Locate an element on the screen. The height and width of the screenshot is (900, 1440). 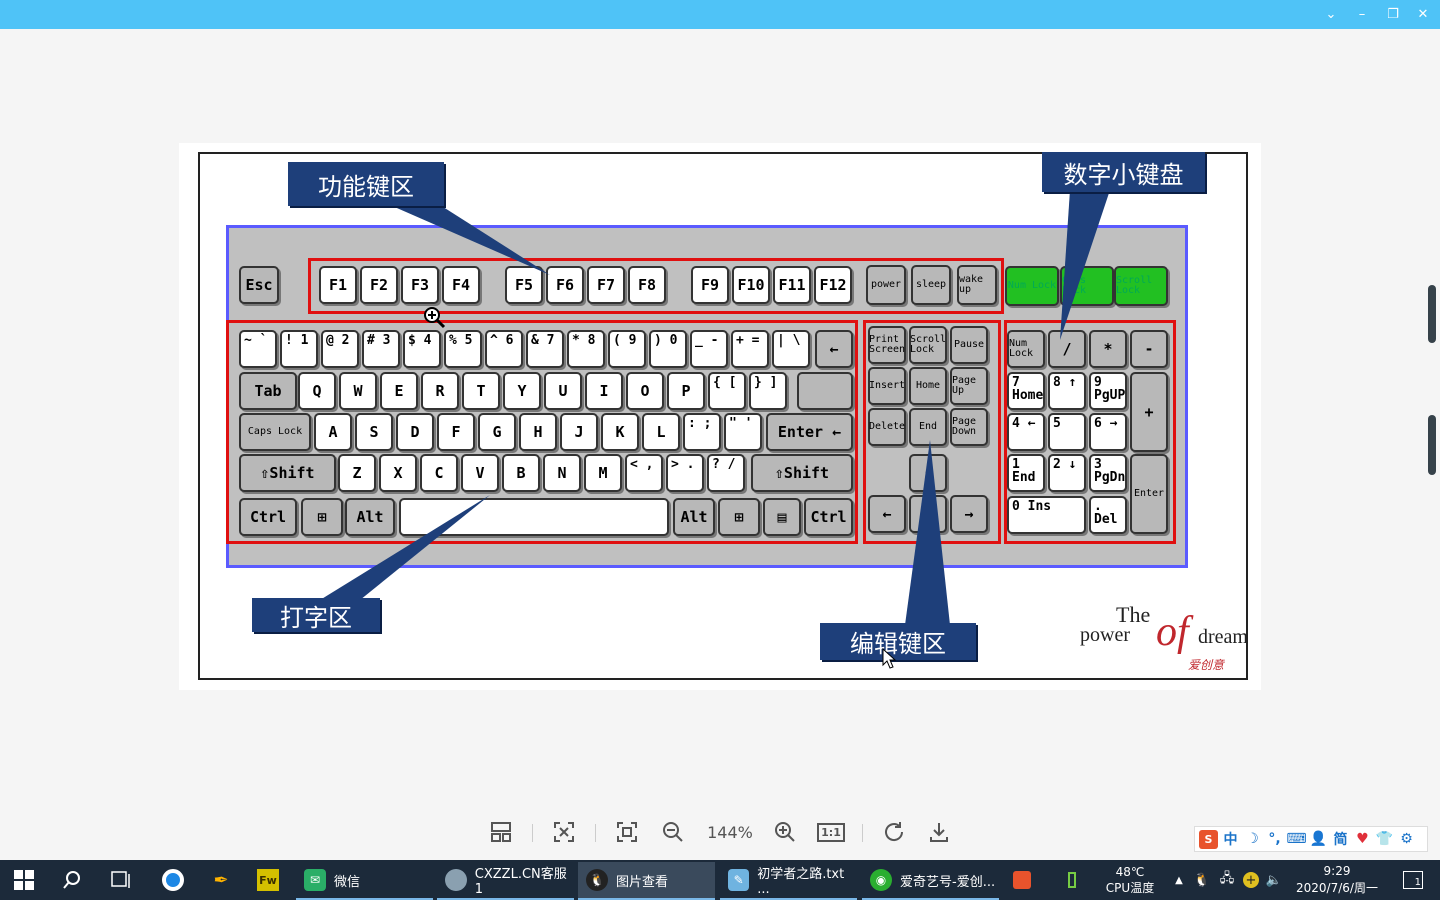
tray-volume: 🔈 is located at coordinates (1274, 880).